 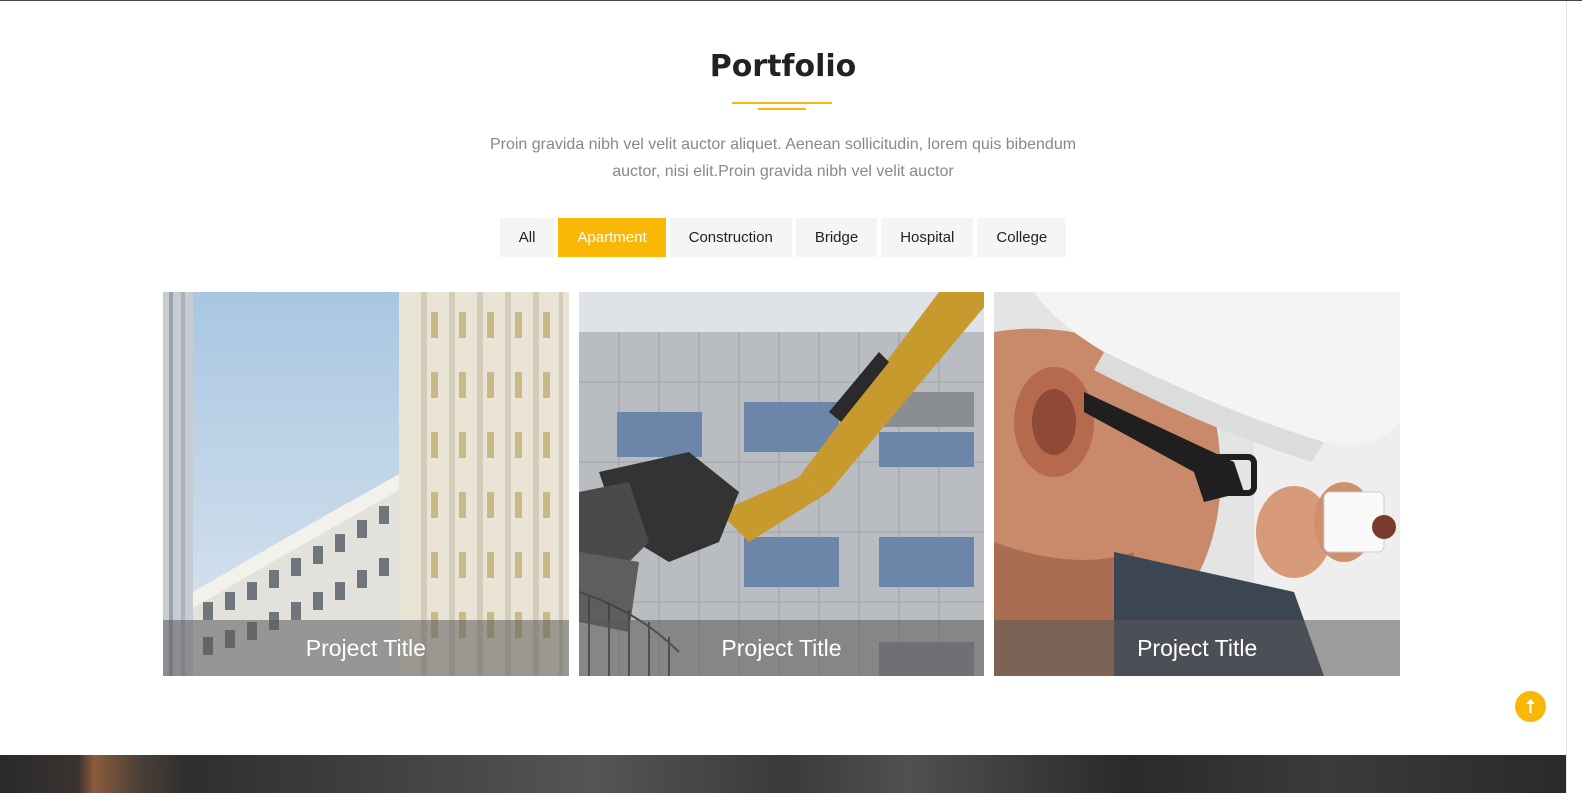 I want to click on underline-long, so click(x=782, y=103).